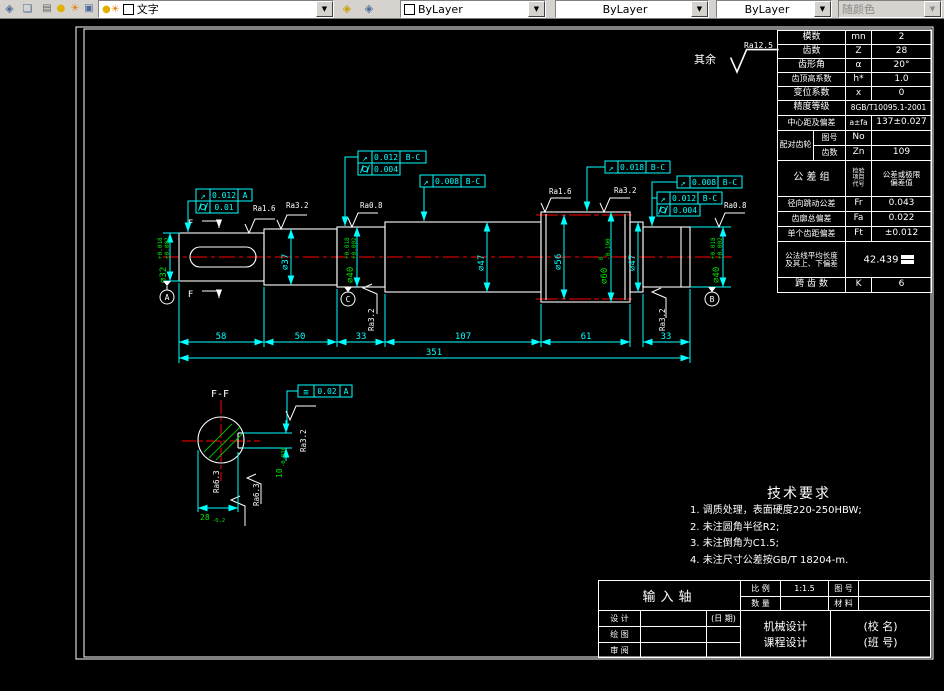  Describe the element at coordinates (902, 204) in the screenshot. I see `param-value: 0.043` at that location.